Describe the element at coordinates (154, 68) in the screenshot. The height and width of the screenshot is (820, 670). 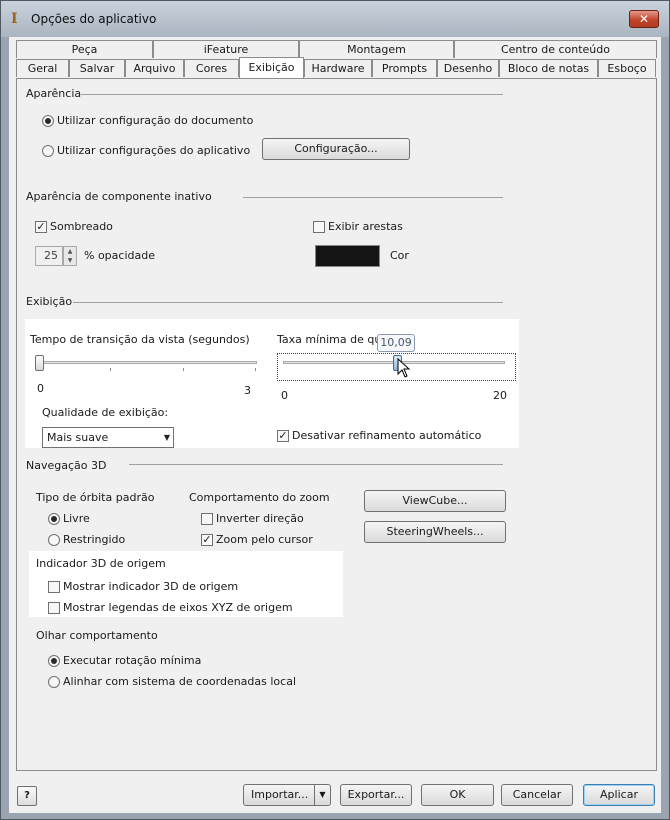
I see `tab-arquivo: Arquivo` at that location.